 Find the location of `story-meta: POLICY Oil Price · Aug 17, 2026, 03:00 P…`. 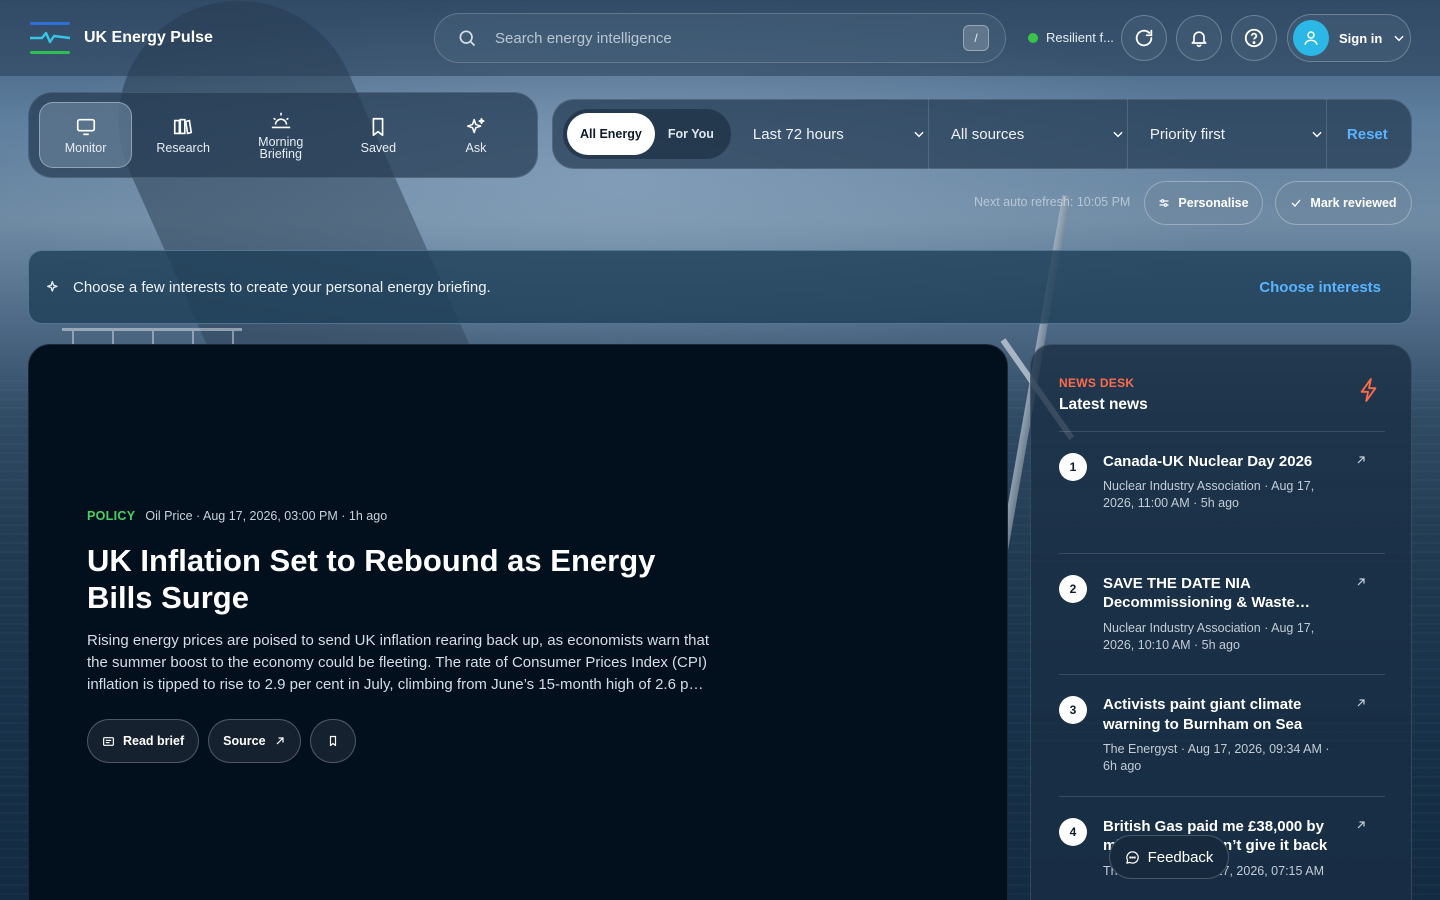

story-meta: POLICY Oil Price · Aug 17, 2026, 03:00 P… is located at coordinates (237, 516).